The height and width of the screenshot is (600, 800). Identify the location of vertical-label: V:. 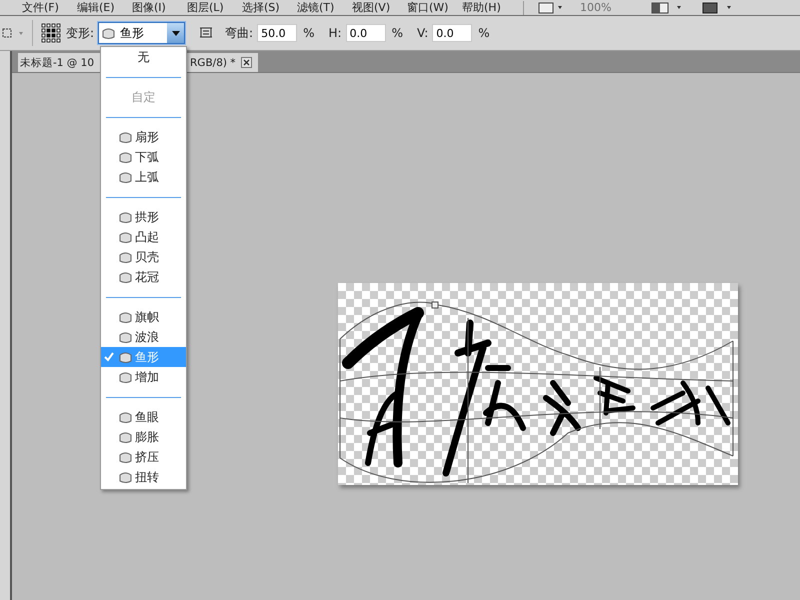
(422, 33).